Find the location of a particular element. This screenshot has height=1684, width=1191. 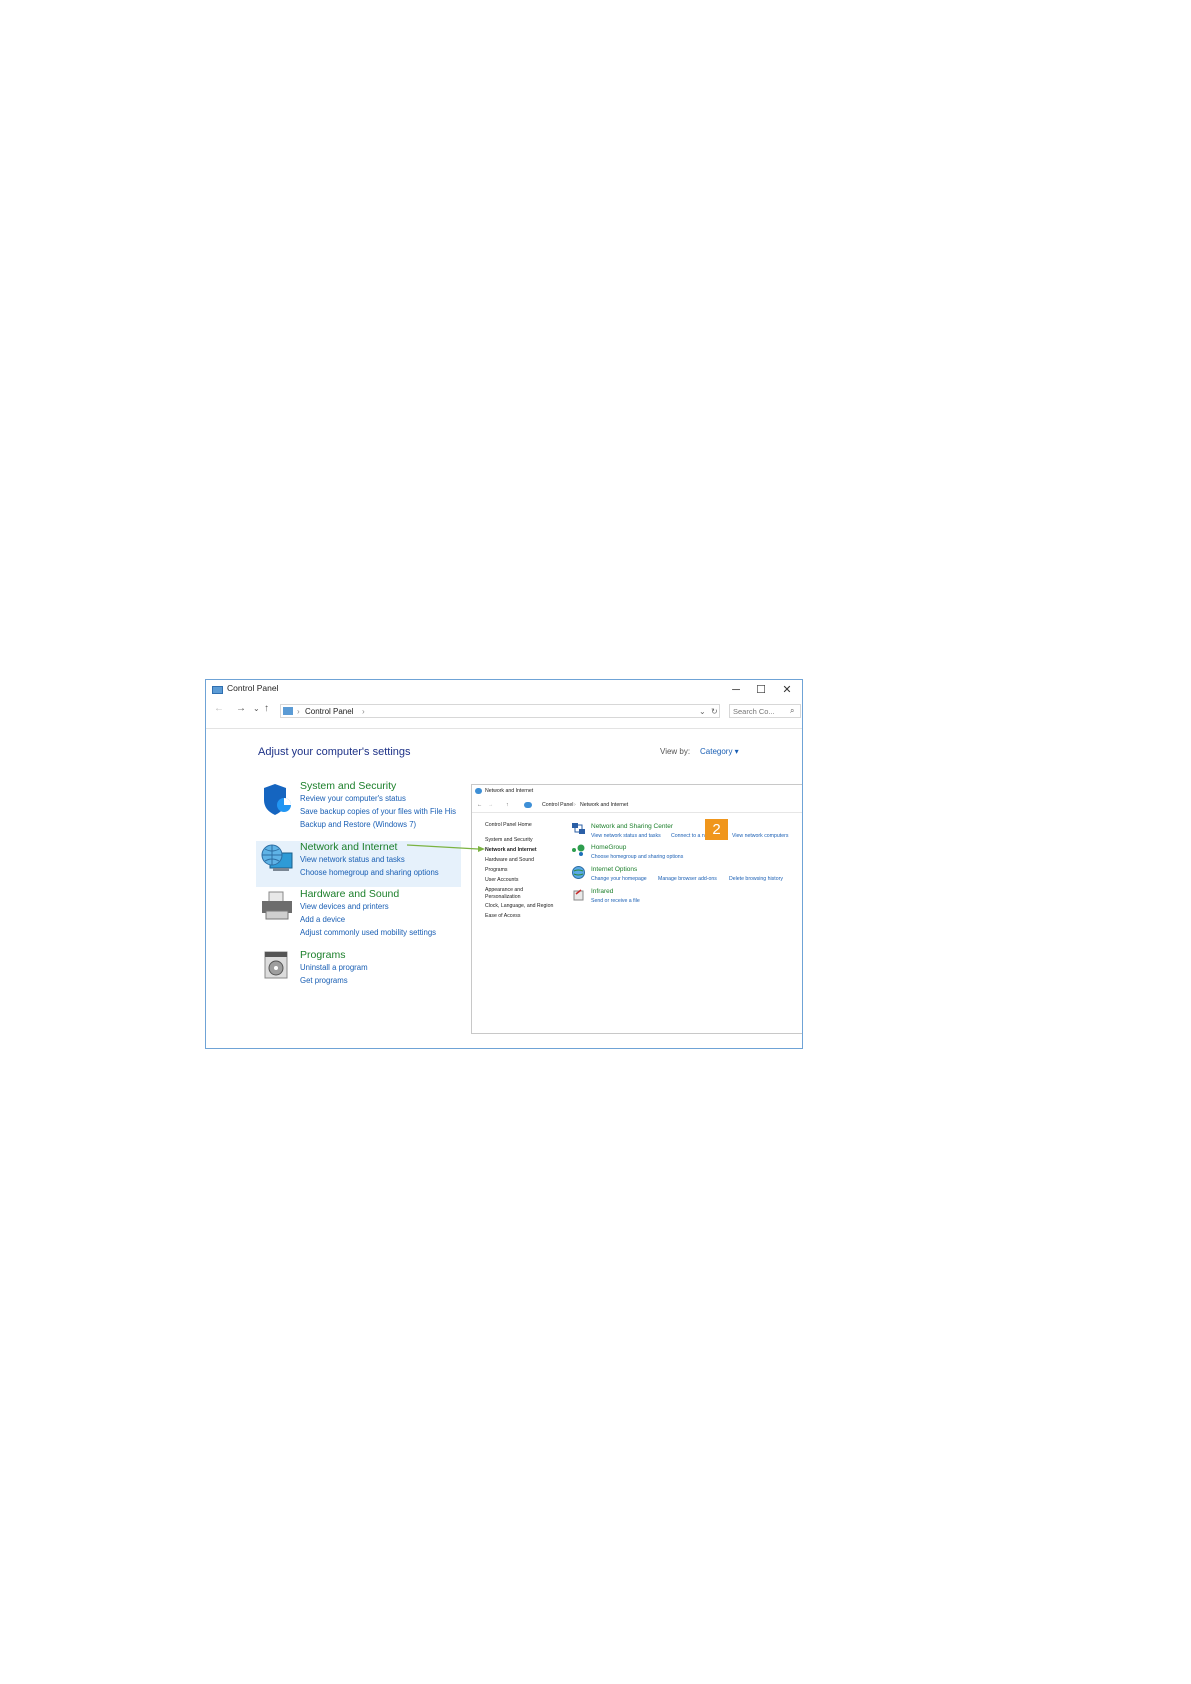

breadcrumb-control-panel: Control Panel is located at coordinates (329, 711).